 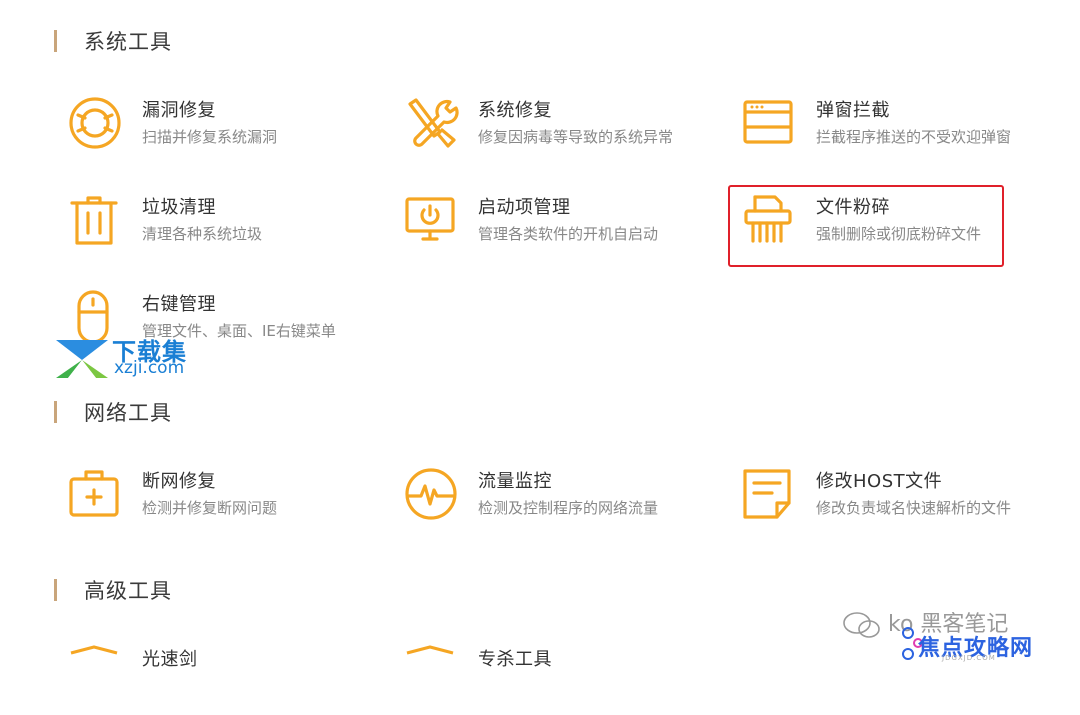 I want to click on tool-name: 文件粉碎, so click(x=853, y=207).